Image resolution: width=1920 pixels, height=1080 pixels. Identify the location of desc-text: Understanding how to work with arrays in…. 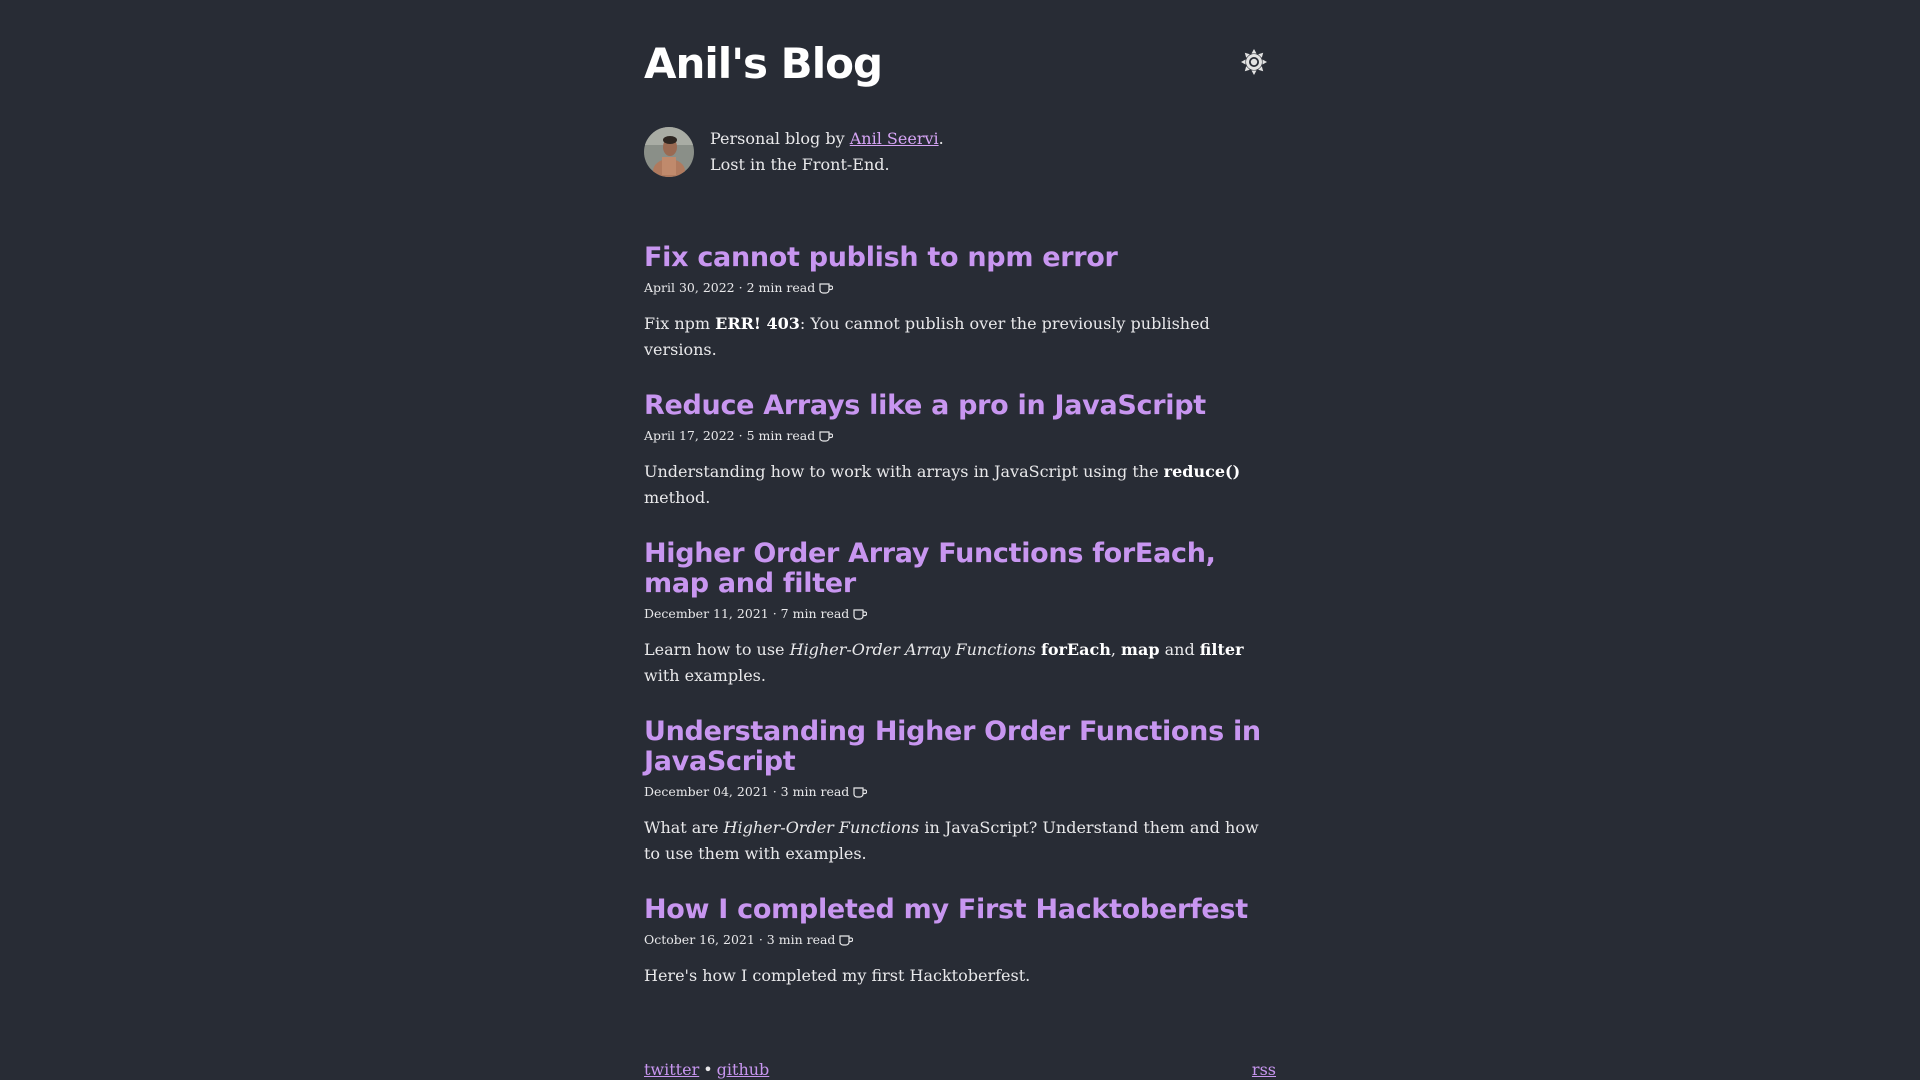
(904, 471).